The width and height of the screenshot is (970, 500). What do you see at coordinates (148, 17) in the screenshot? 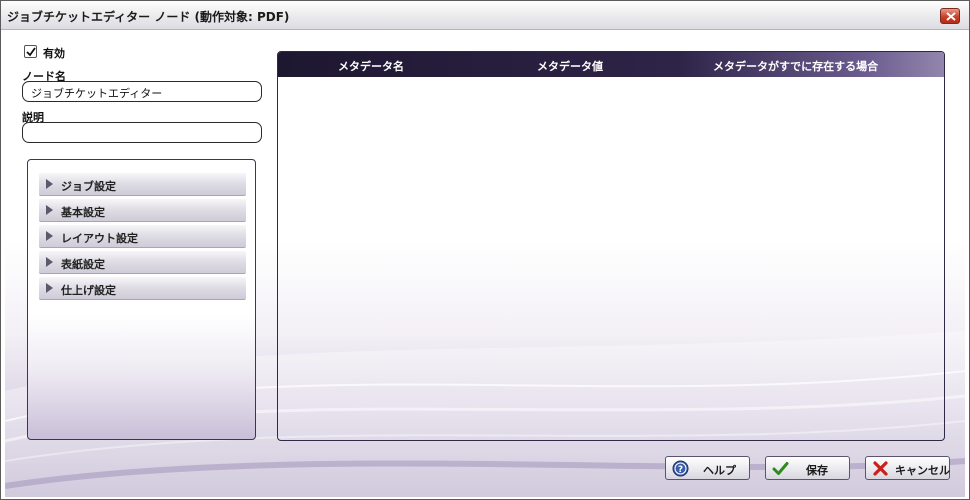
I see `window-title: ジョブチケットエディター ノード (動作対象: PDF)` at bounding box center [148, 17].